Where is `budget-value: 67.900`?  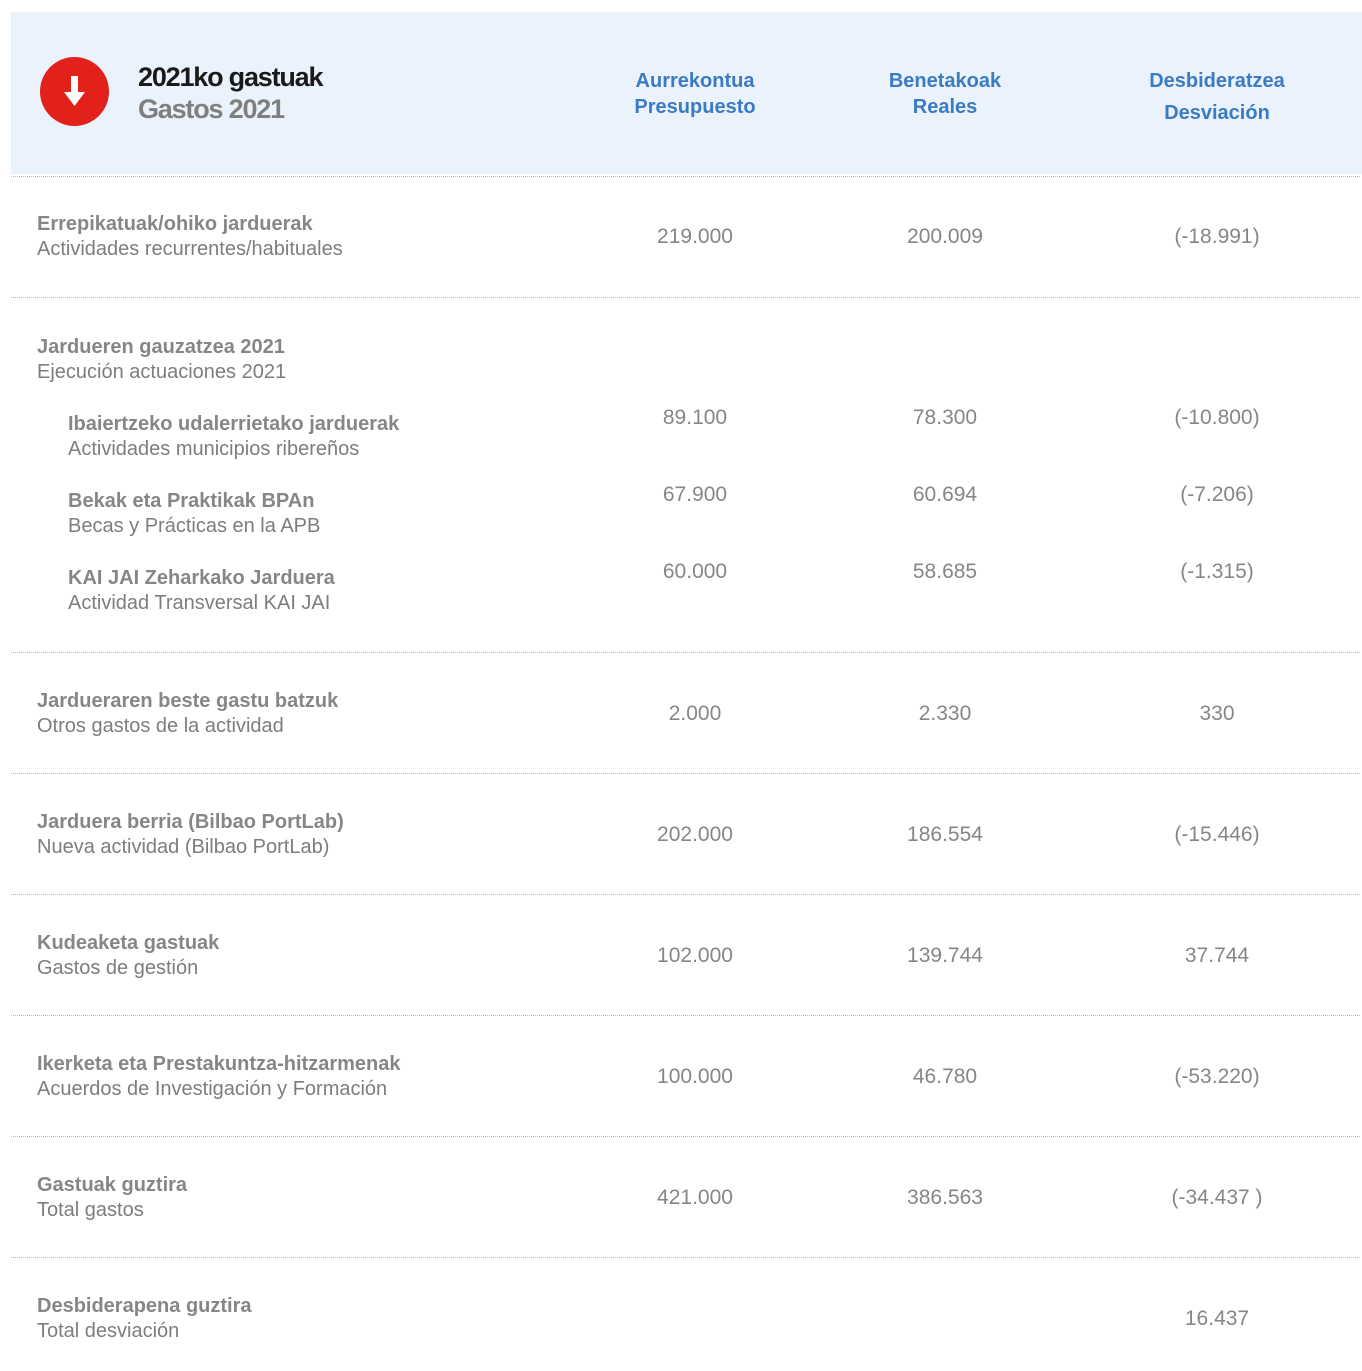 budget-value: 67.900 is located at coordinates (695, 494).